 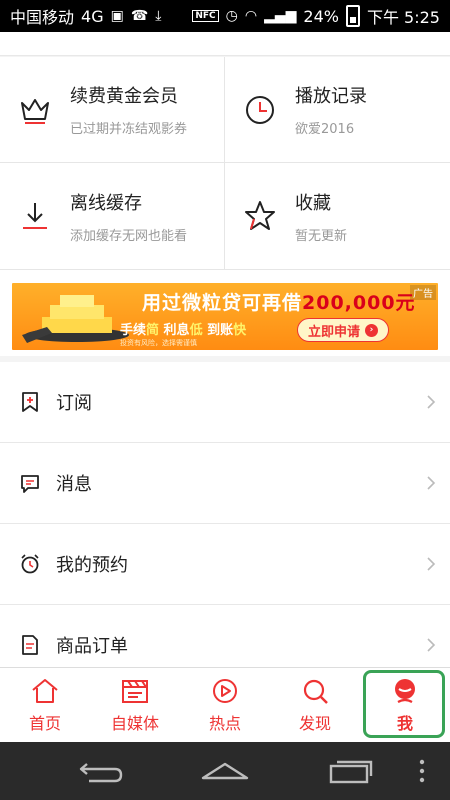 I want to click on ad-apply-button: 立即申请 ›, so click(x=343, y=330).